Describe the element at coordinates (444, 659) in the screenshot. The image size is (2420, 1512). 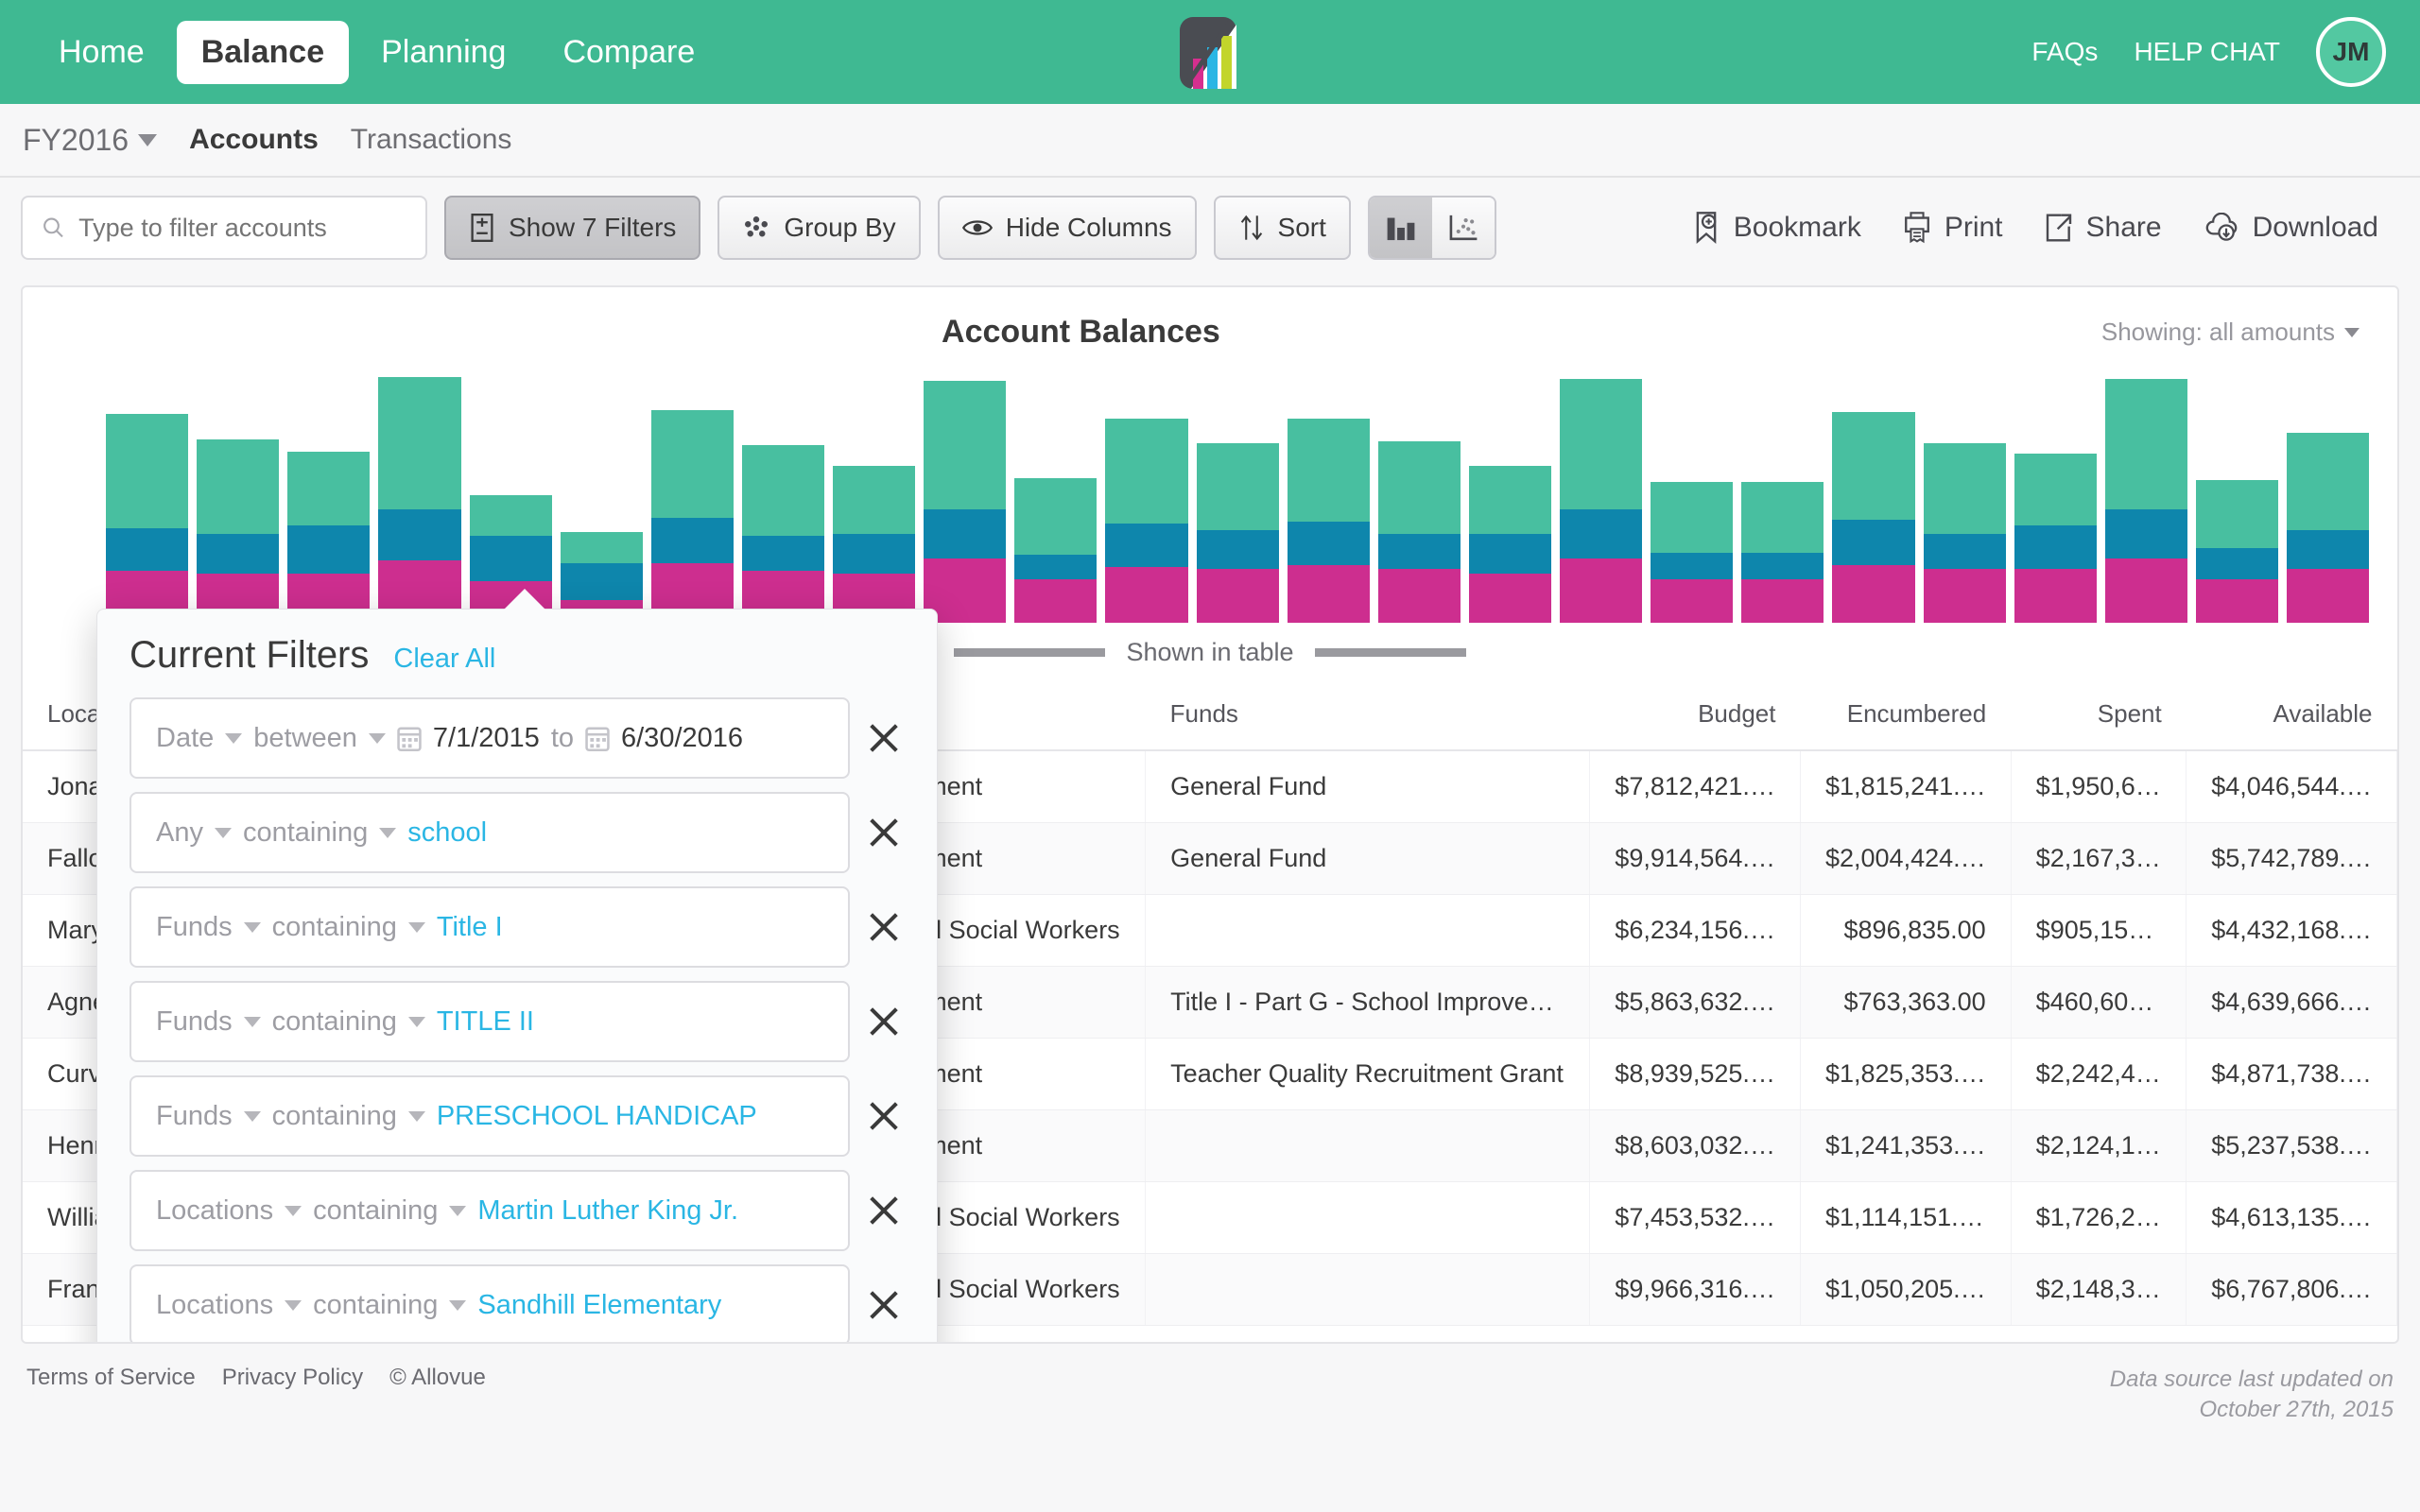
I see `clear-all-button: Clear All` at that location.